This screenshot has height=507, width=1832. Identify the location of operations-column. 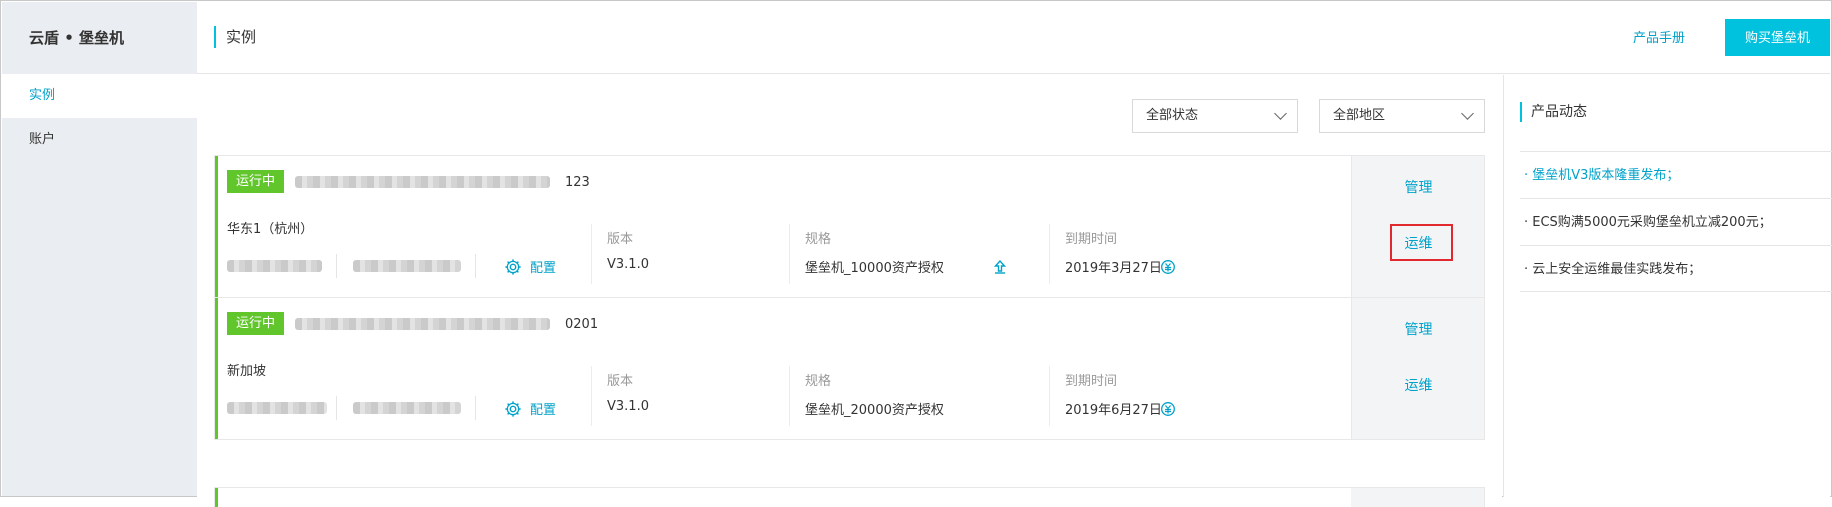
(1417, 497).